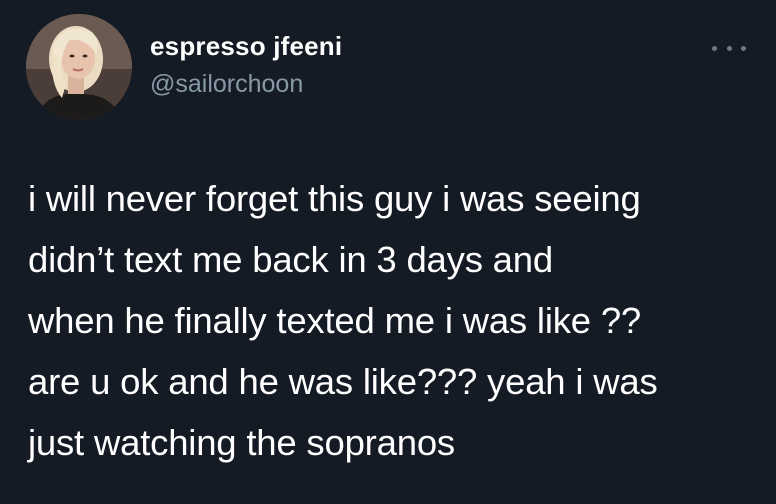 This screenshot has height=504, width=776. I want to click on user-handle: @sailorchoon, so click(226, 84).